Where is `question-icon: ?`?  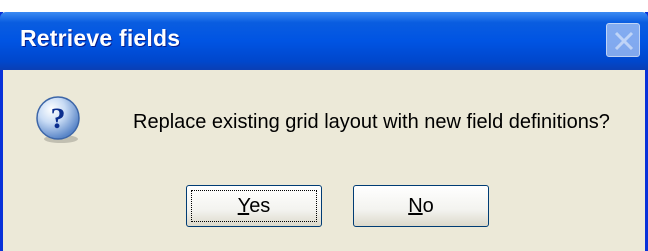 question-icon: ? is located at coordinates (58, 119).